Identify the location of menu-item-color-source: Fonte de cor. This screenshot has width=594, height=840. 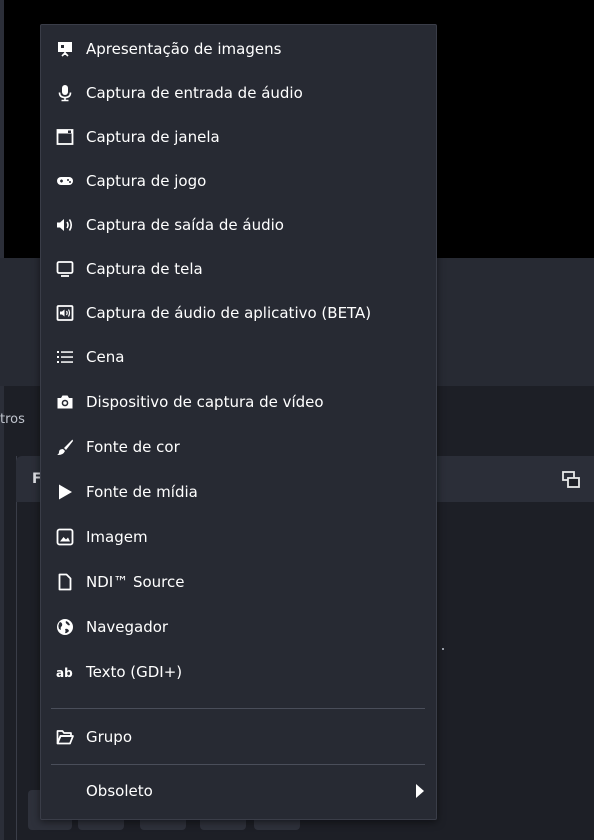
(238, 447).